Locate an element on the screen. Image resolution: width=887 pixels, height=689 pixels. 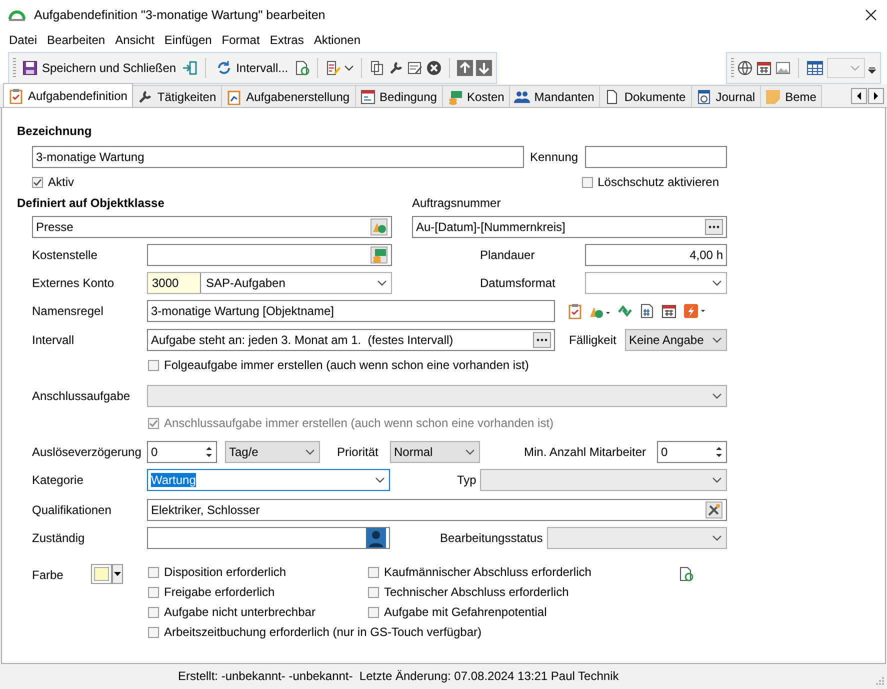
lightning-icon is located at coordinates (694, 311).